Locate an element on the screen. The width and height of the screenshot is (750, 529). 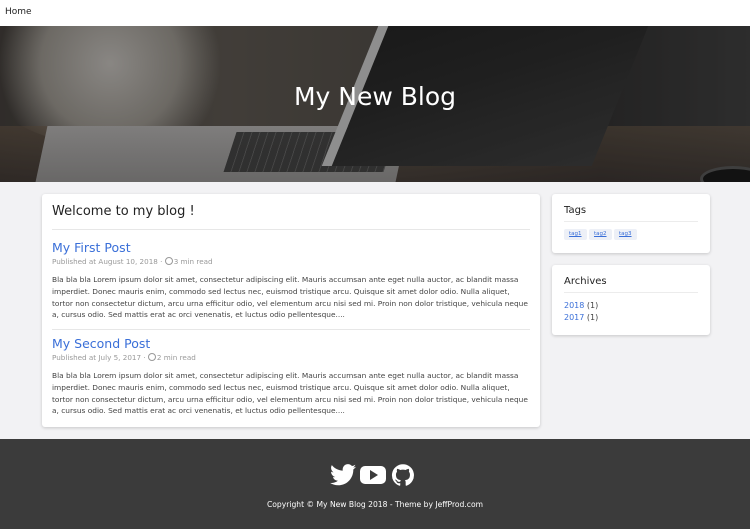
archive-item: 2018 (1) is located at coordinates (581, 305).